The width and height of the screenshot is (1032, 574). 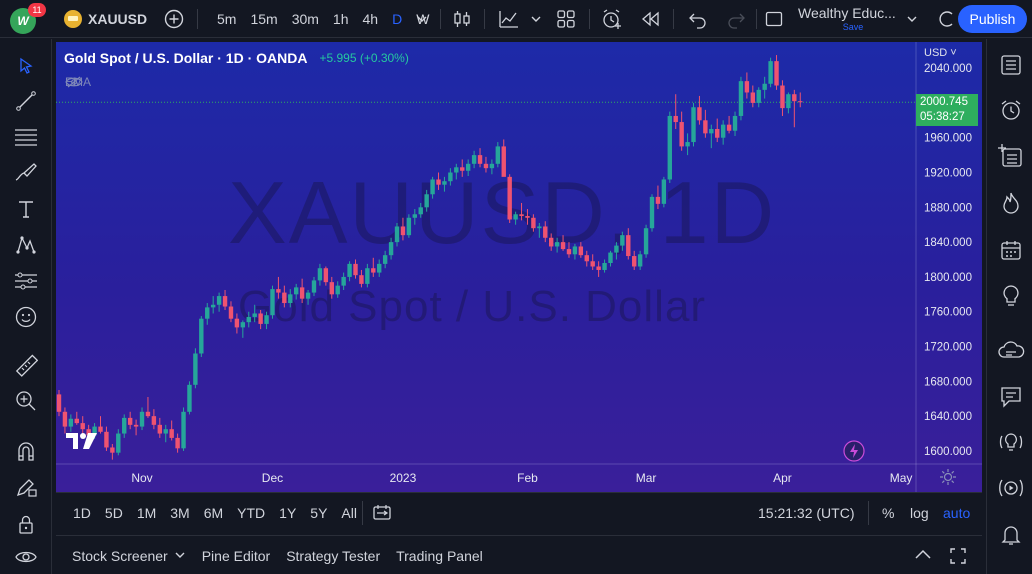 What do you see at coordinates (305, 19) in the screenshot?
I see `interval-30m: 30m` at bounding box center [305, 19].